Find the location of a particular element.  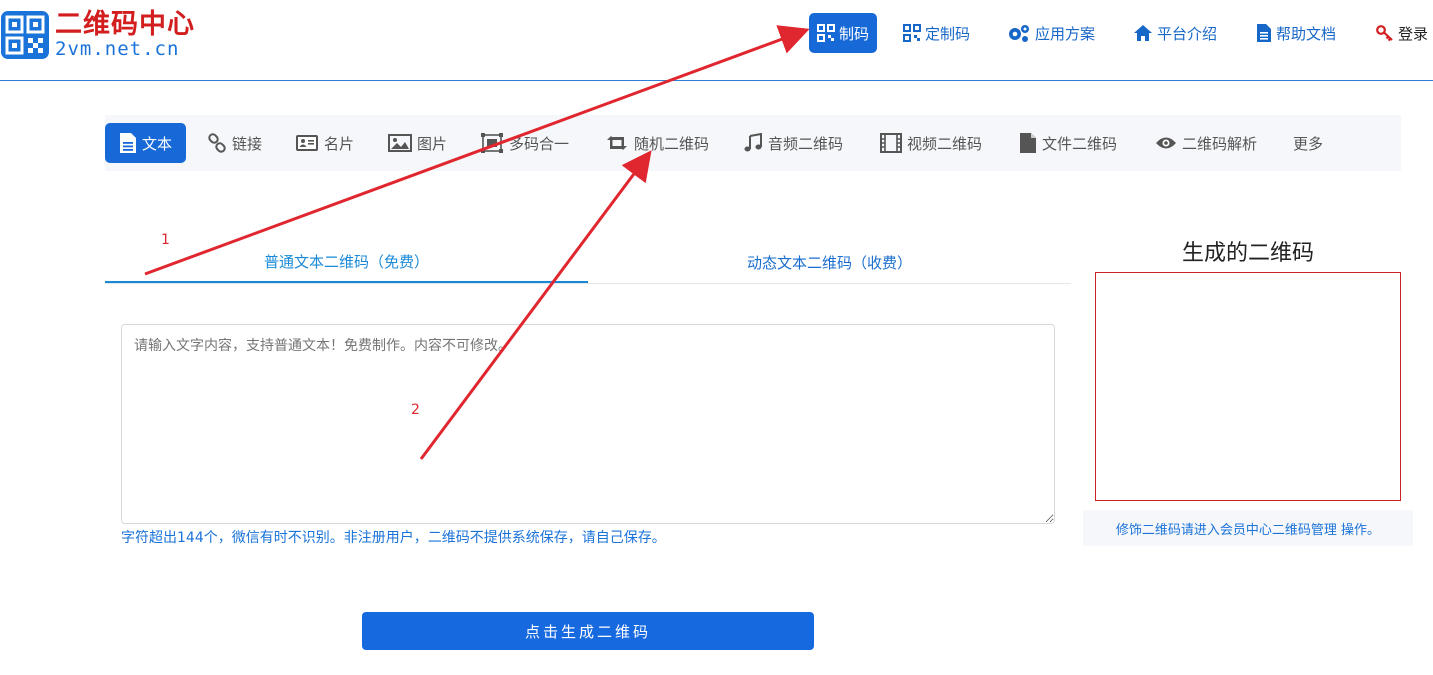

category-label: 文本 is located at coordinates (157, 143).